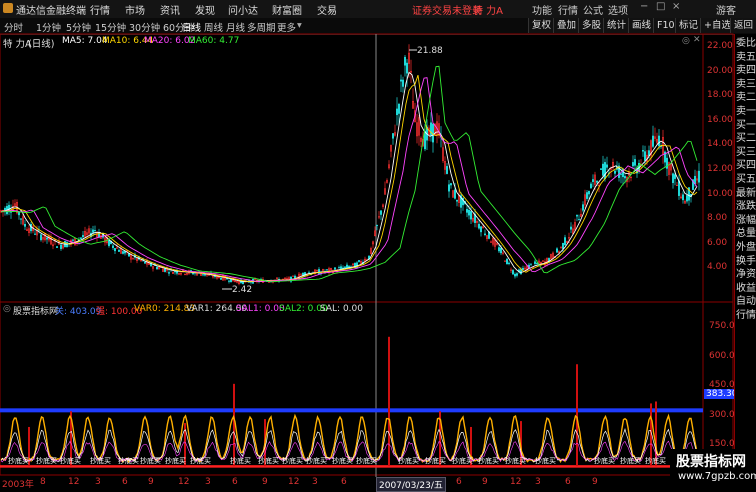  Describe the element at coordinates (7, 309) in the screenshot. I see `indicator-settings-icon: ◎` at that location.